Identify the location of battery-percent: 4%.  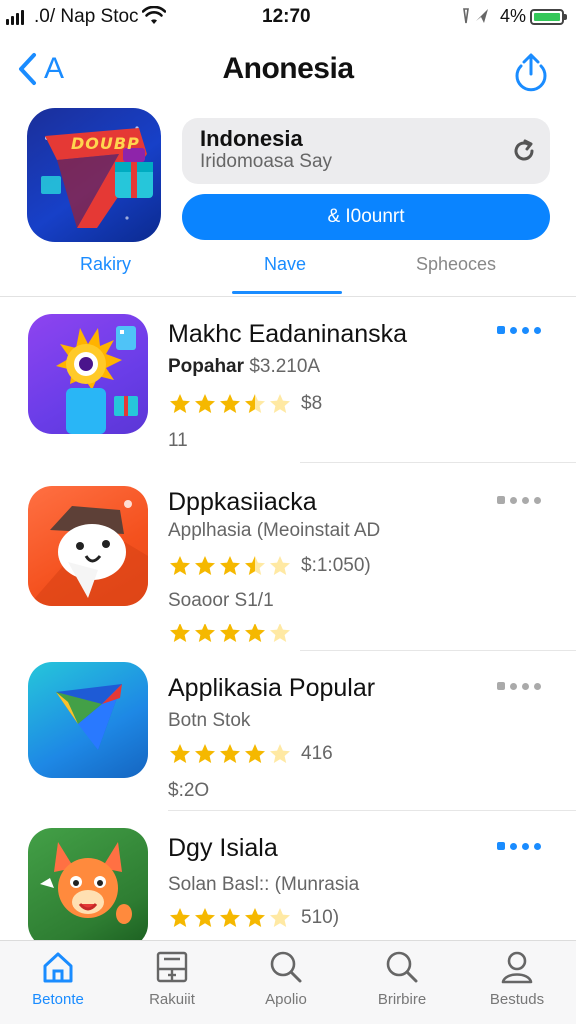
(513, 16).